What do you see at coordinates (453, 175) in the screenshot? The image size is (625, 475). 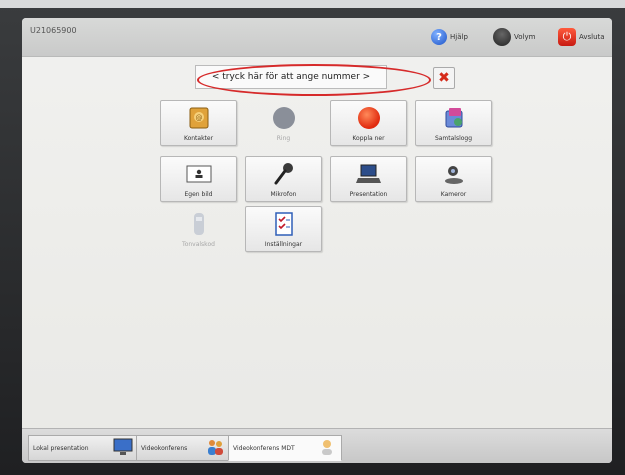 I see `camera-icon` at bounding box center [453, 175].